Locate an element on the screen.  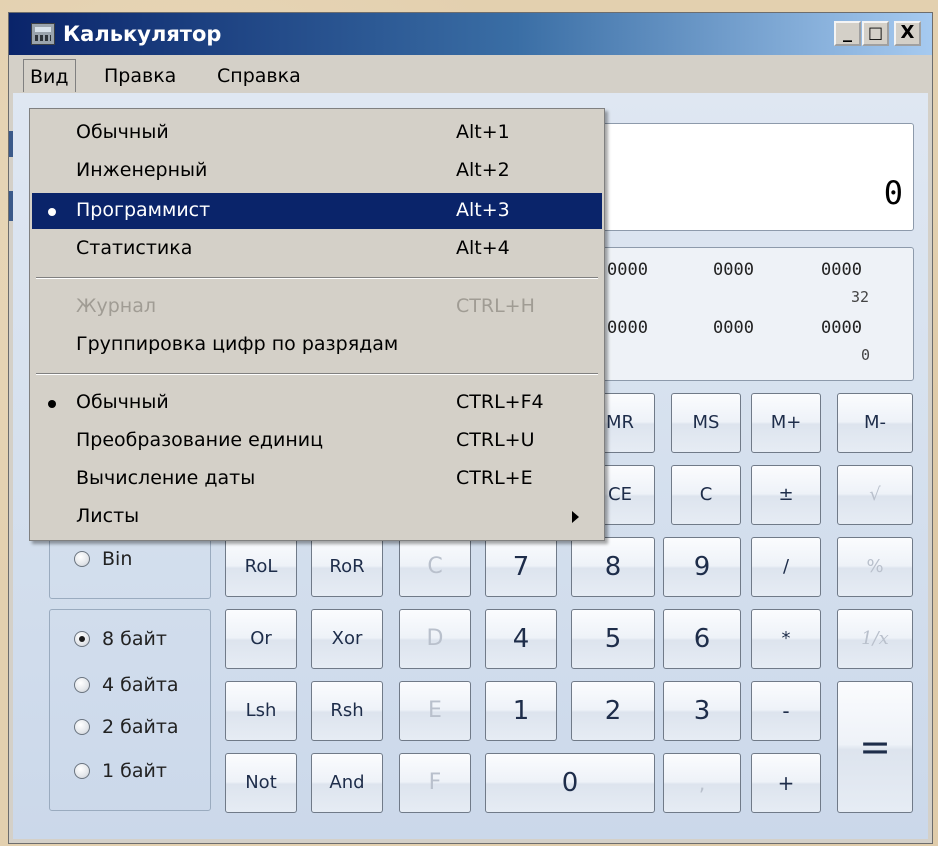
c-button: C is located at coordinates (706, 495).